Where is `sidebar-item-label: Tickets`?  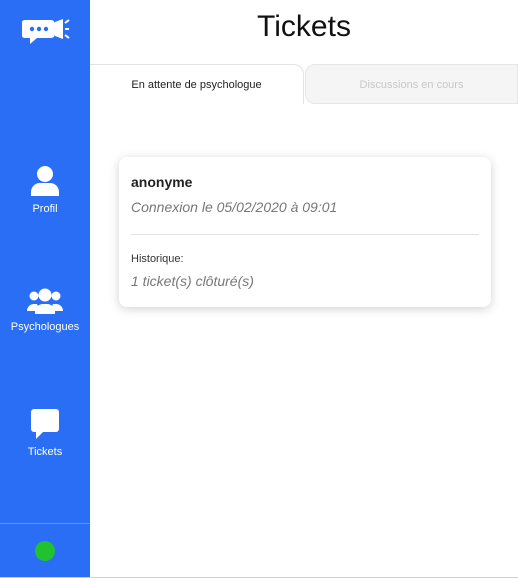 sidebar-item-label: Tickets is located at coordinates (45, 452).